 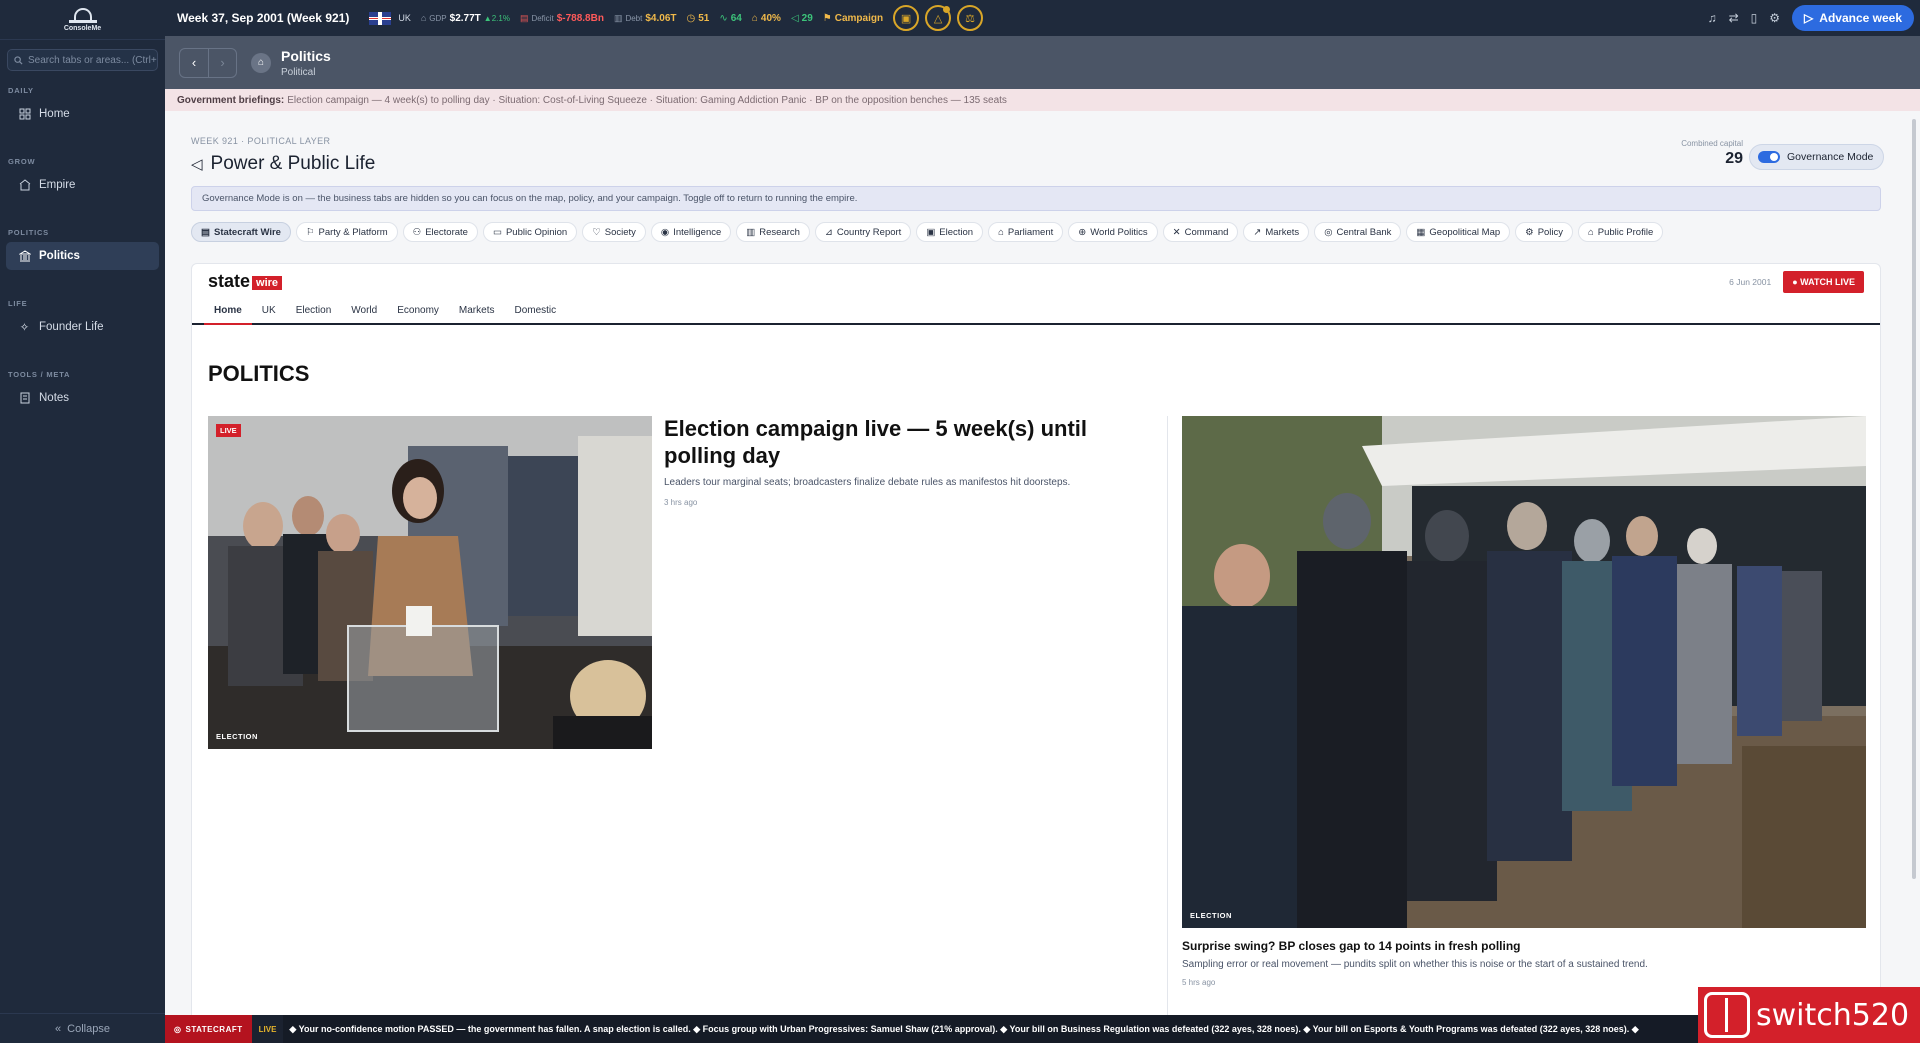 I want to click on tab-central-bank: ◎ Central Bank, so click(x=1358, y=232).